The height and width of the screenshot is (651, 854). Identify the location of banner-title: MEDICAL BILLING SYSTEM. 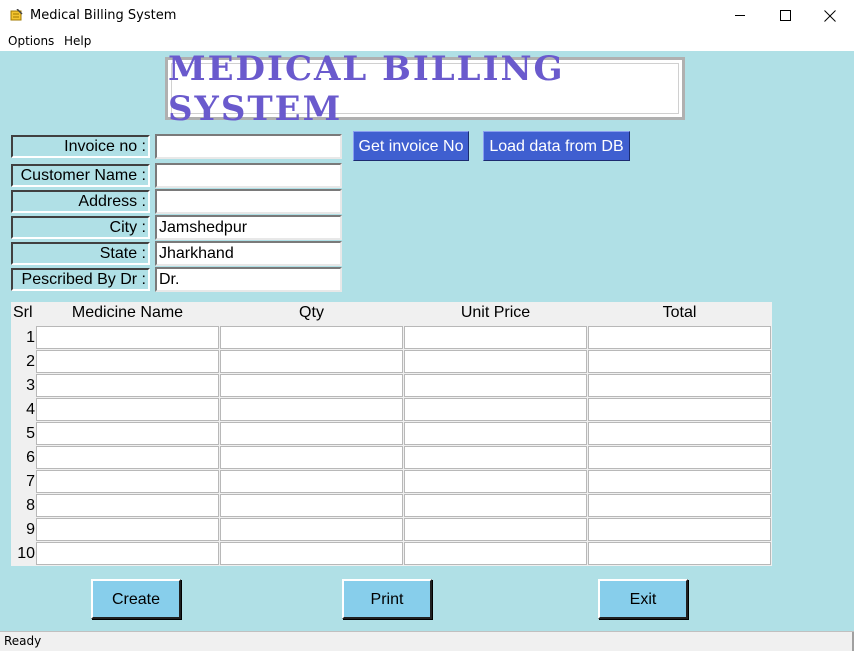
(366, 88).